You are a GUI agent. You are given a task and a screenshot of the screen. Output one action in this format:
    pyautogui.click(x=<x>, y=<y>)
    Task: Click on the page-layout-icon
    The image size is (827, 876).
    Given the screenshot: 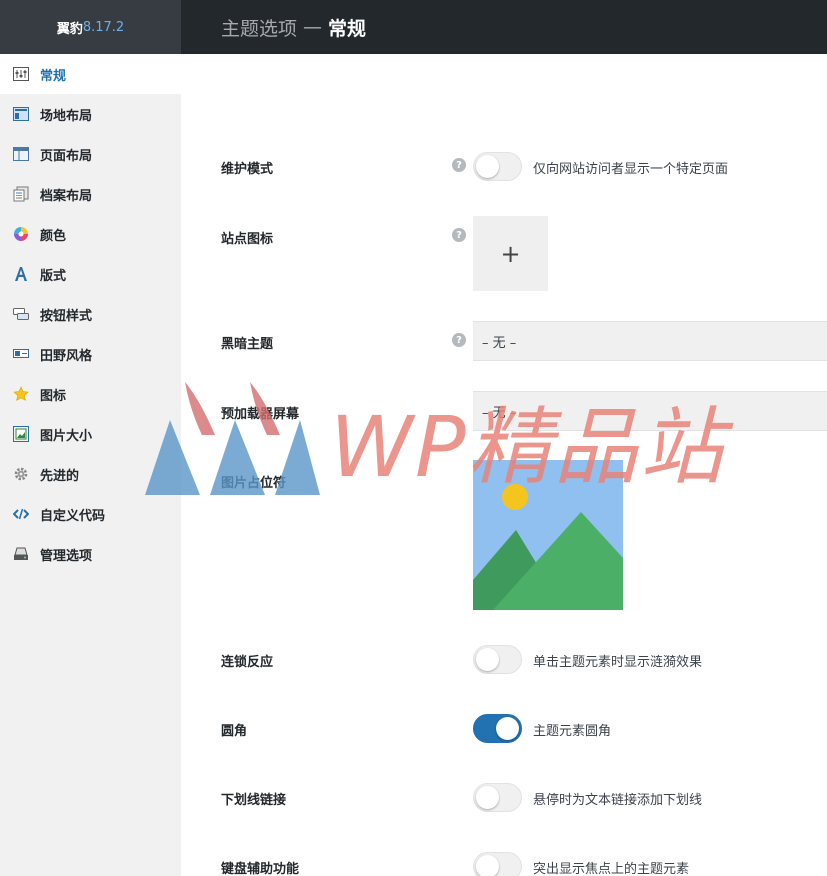 What is the action you would take?
    pyautogui.click(x=21, y=154)
    